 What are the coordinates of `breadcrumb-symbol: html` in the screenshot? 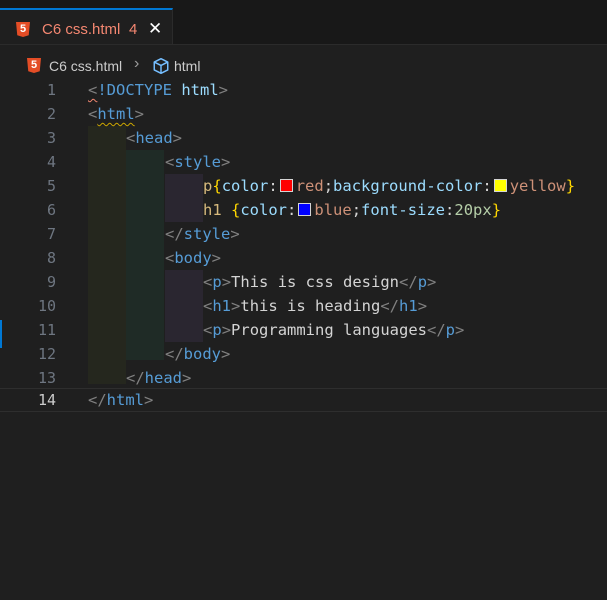 It's located at (187, 66).